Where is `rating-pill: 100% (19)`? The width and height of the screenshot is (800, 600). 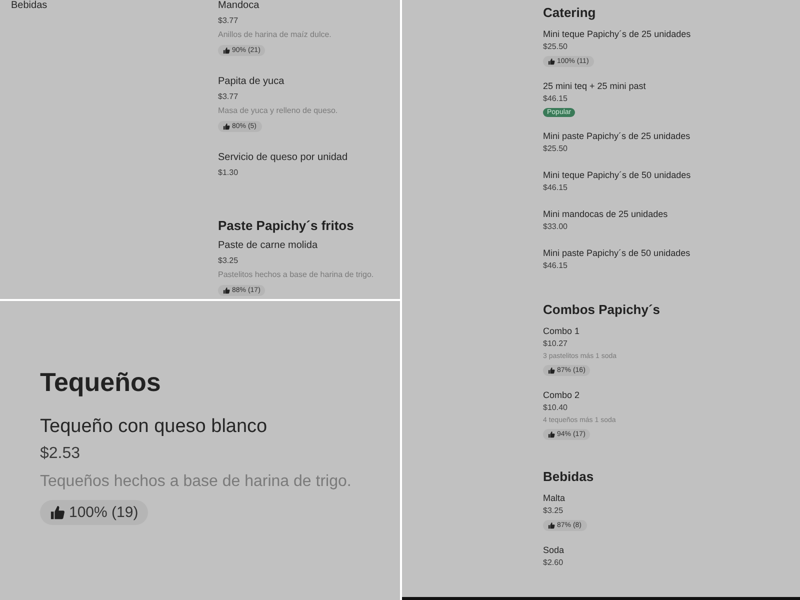 rating-pill: 100% (19) is located at coordinates (94, 512).